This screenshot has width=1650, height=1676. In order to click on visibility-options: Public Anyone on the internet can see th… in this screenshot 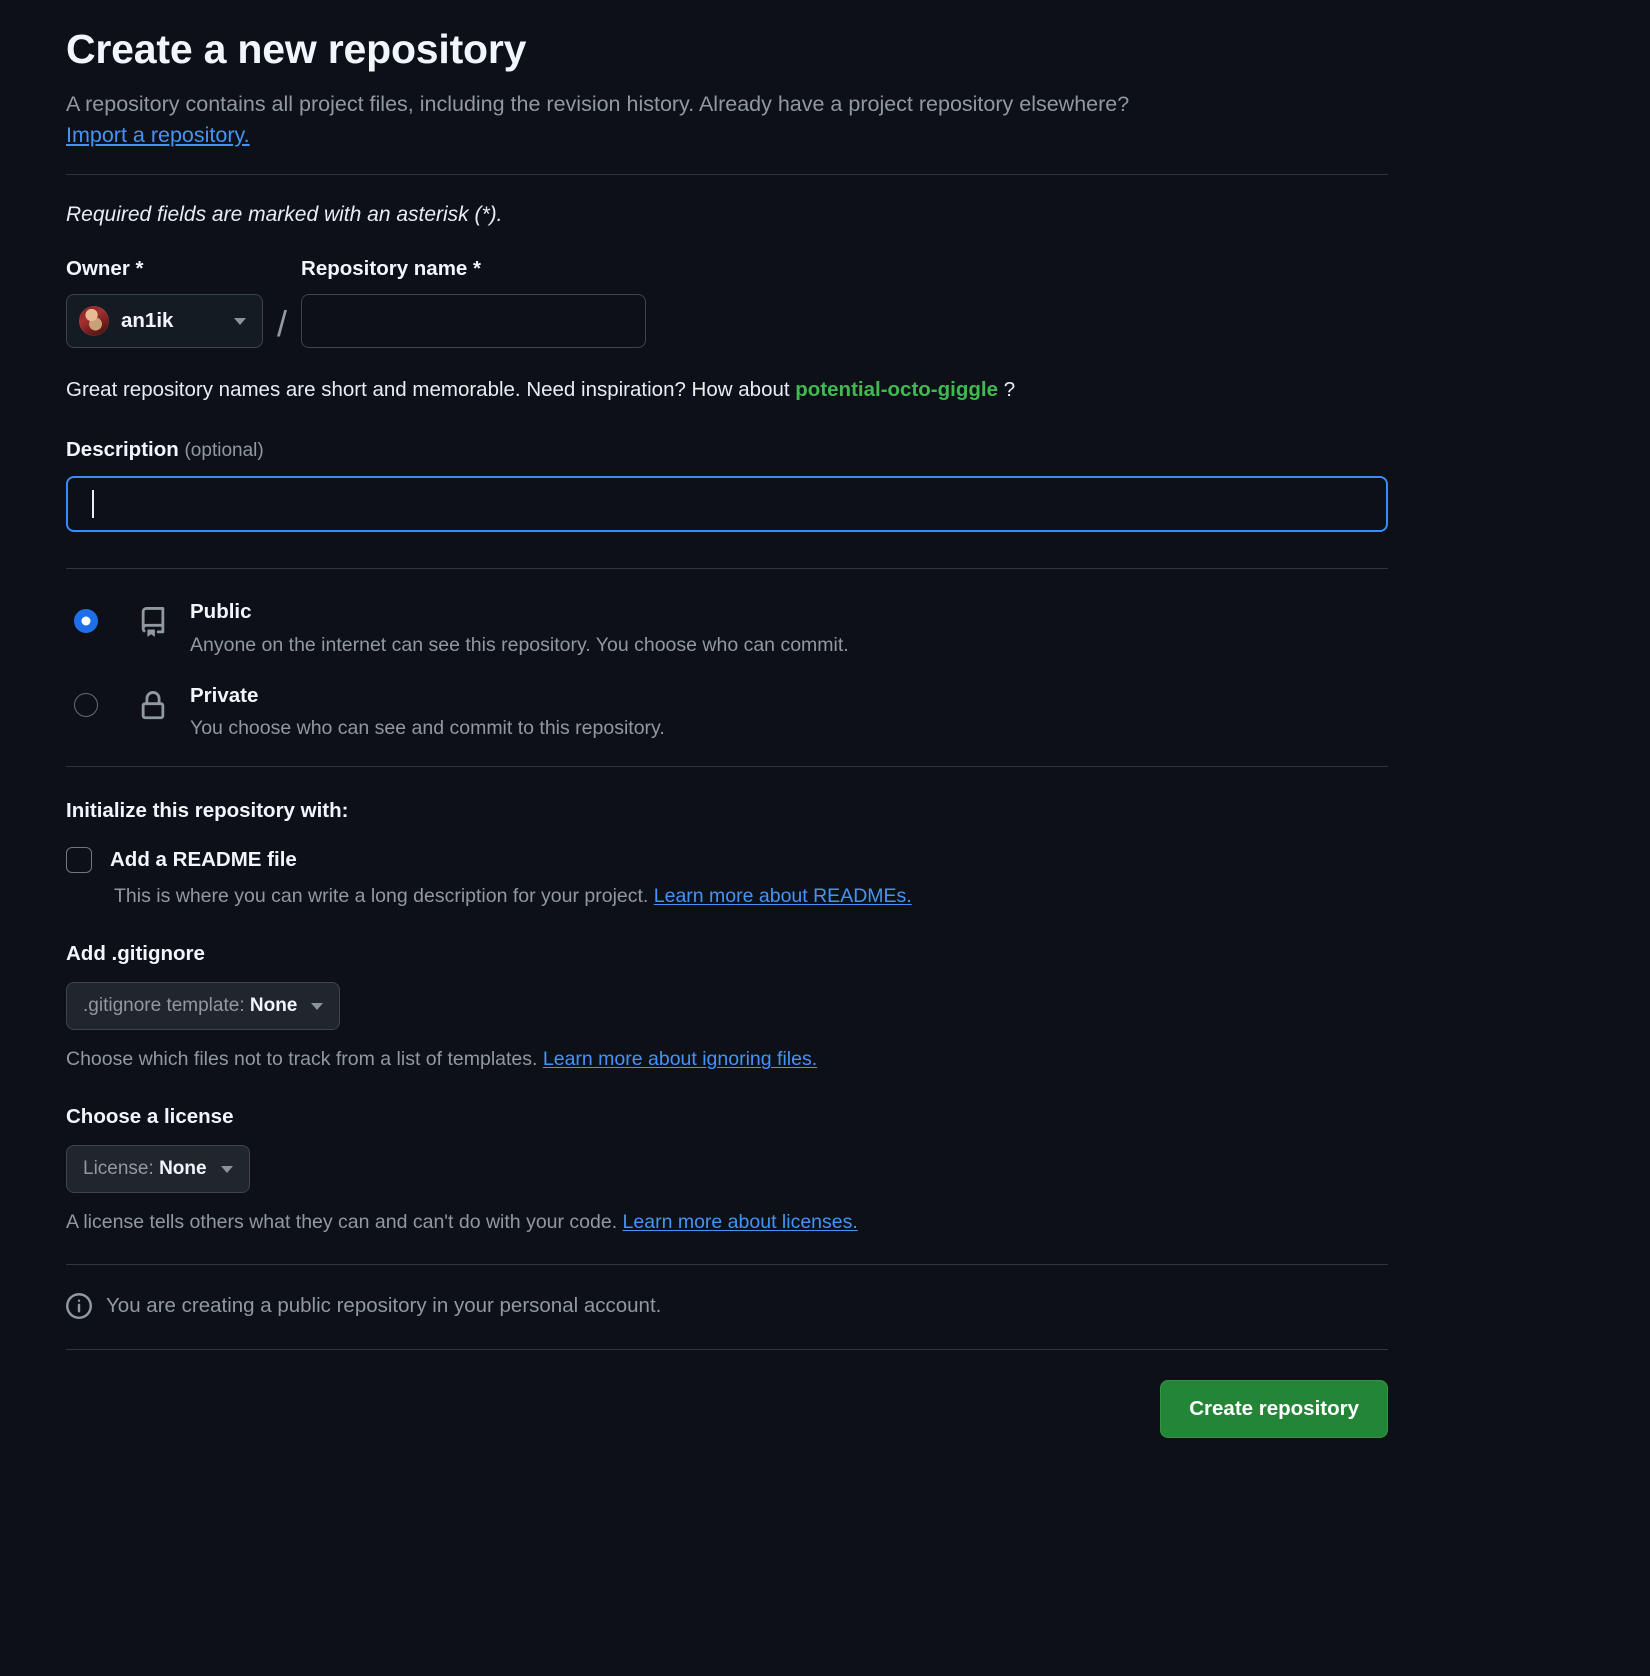, I will do `click(727, 669)`.